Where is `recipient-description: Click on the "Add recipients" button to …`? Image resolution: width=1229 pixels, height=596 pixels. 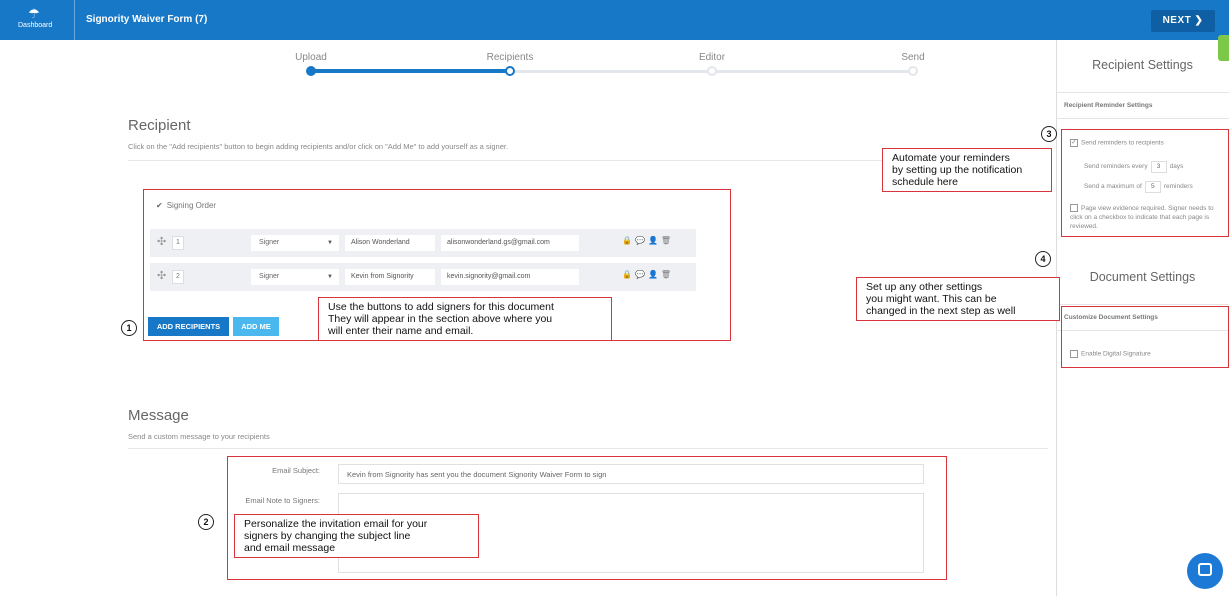
recipient-description: Click on the "Add recipients" button to … is located at coordinates (318, 146).